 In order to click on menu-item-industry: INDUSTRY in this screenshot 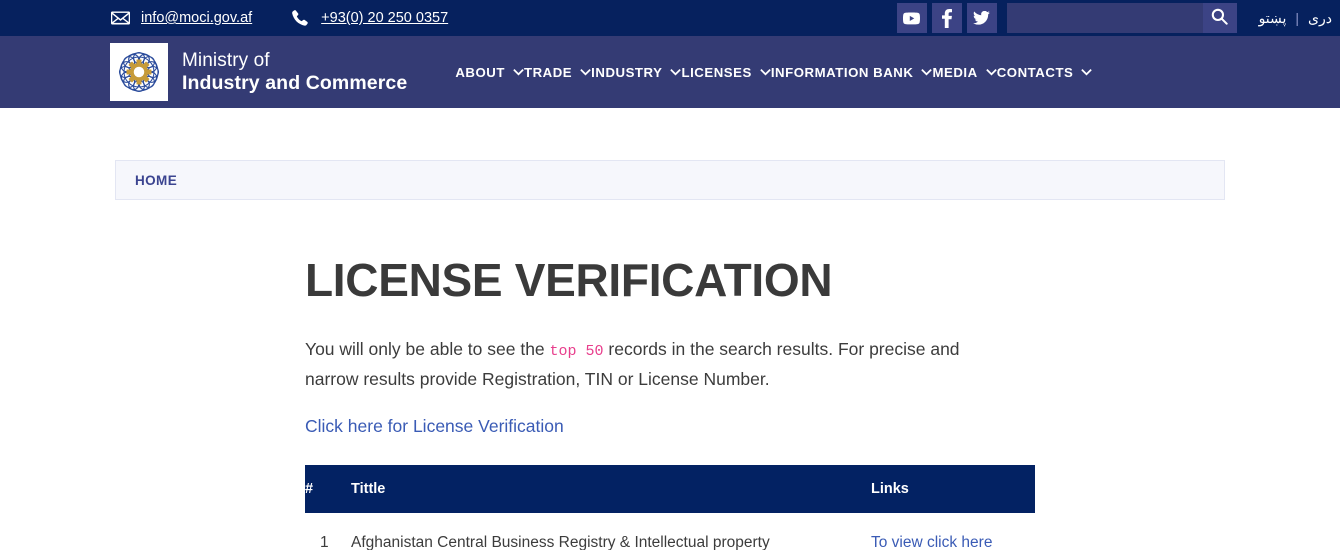, I will do `click(636, 72)`.